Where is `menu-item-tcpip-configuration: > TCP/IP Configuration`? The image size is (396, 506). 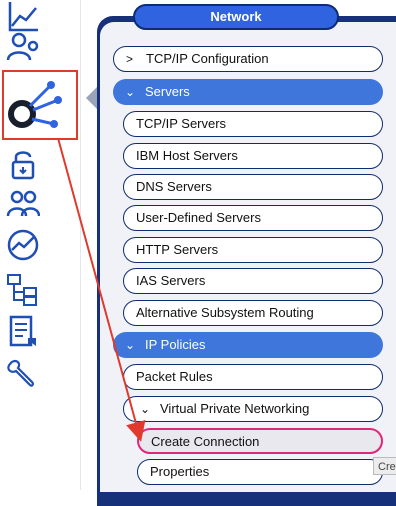 menu-item-tcpip-configuration: > TCP/IP Configuration is located at coordinates (248, 59).